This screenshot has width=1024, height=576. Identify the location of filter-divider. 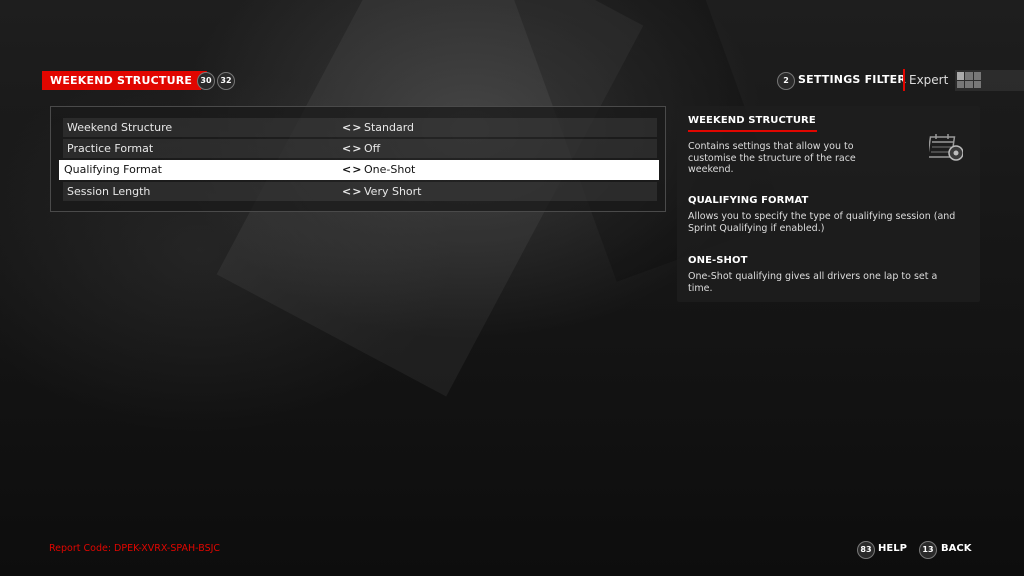
(904, 80).